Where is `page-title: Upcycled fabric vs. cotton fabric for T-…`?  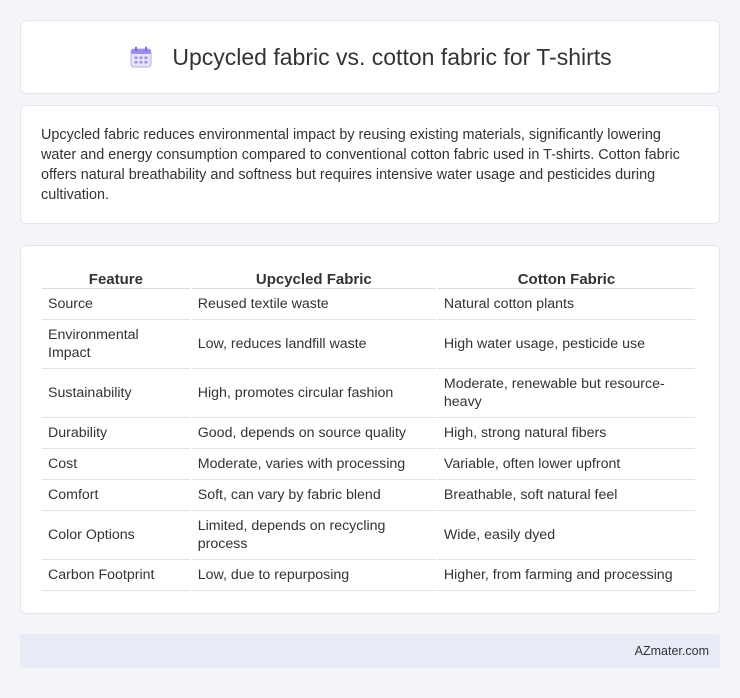
page-title: Upcycled fabric vs. cotton fabric for T-… is located at coordinates (392, 56).